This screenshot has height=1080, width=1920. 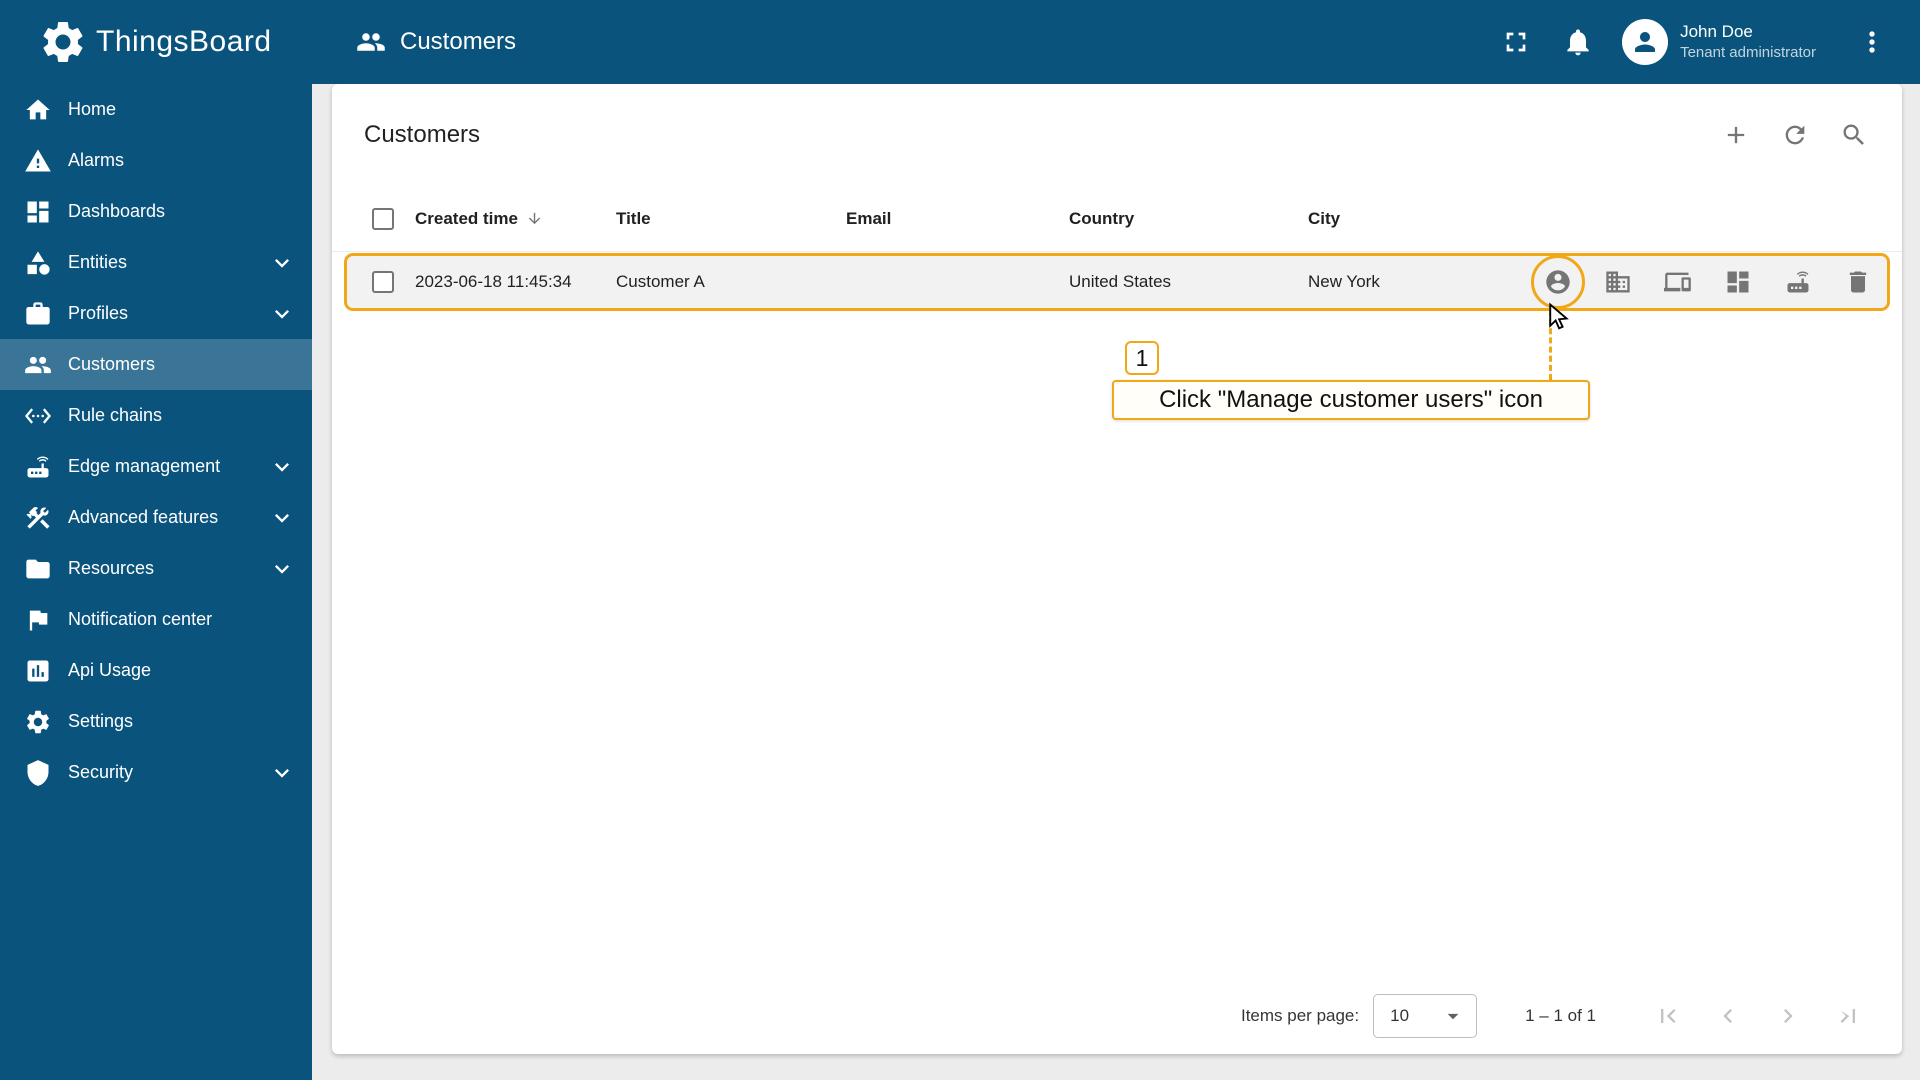 I want to click on column-header-title: Title, so click(x=722, y=219).